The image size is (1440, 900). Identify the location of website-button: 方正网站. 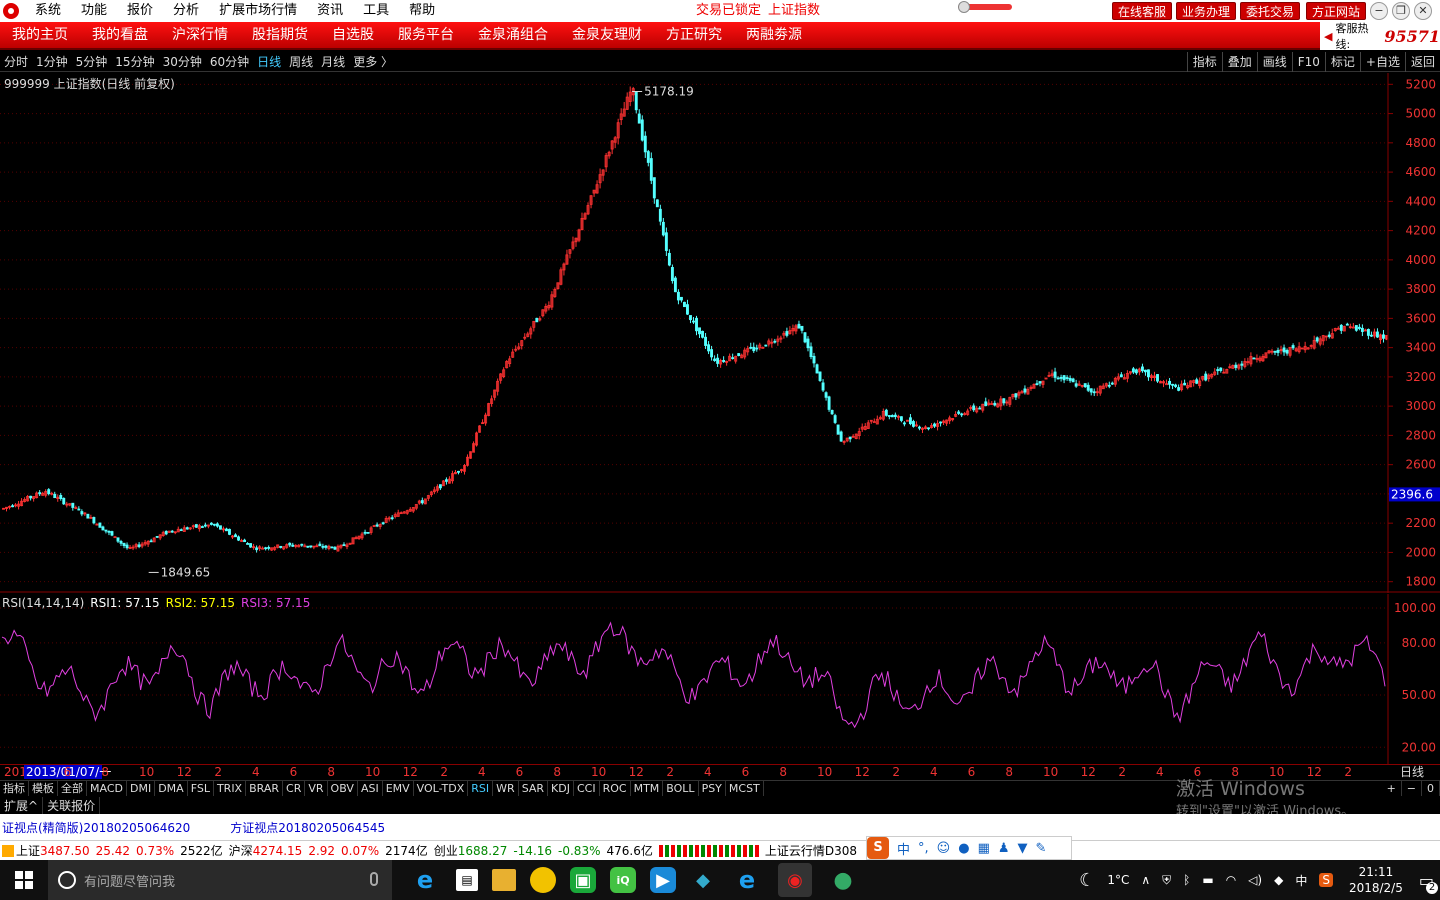
(1336, 11).